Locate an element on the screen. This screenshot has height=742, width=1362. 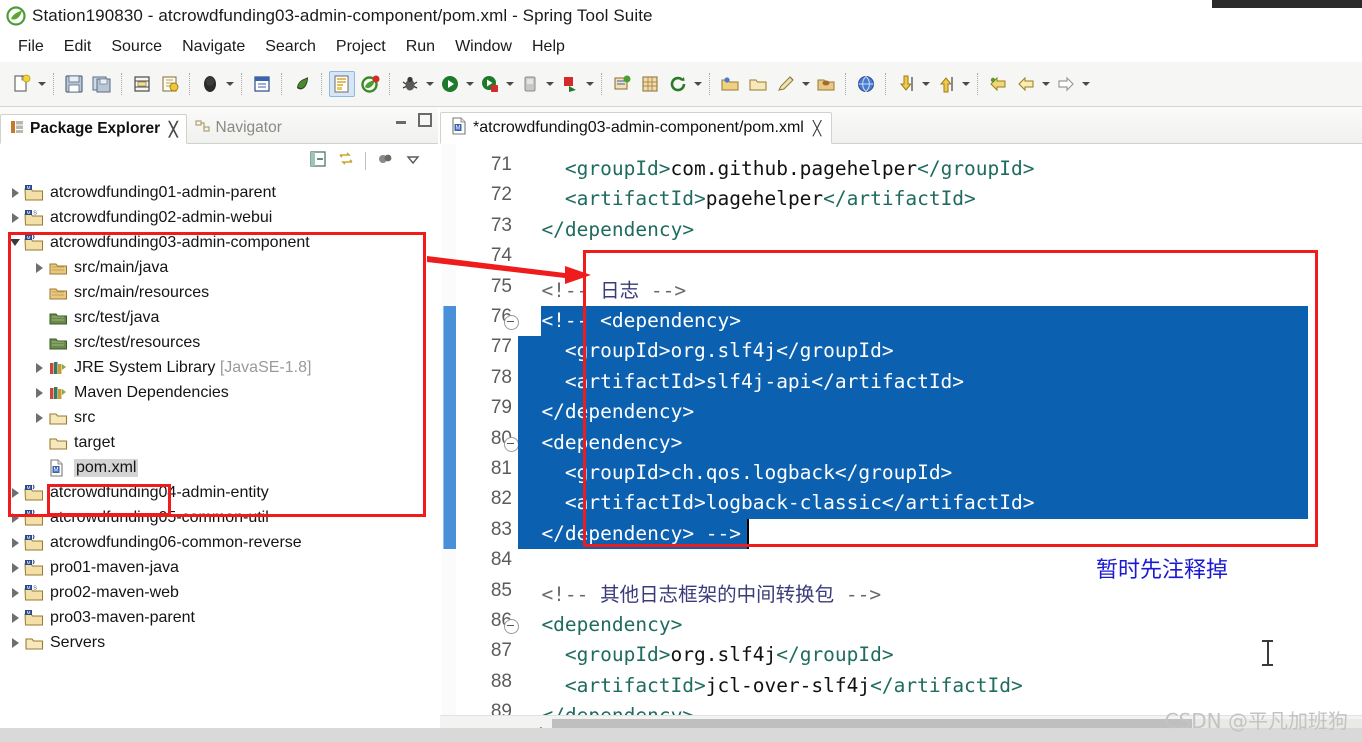
menu-source: Source is located at coordinates (136, 47).